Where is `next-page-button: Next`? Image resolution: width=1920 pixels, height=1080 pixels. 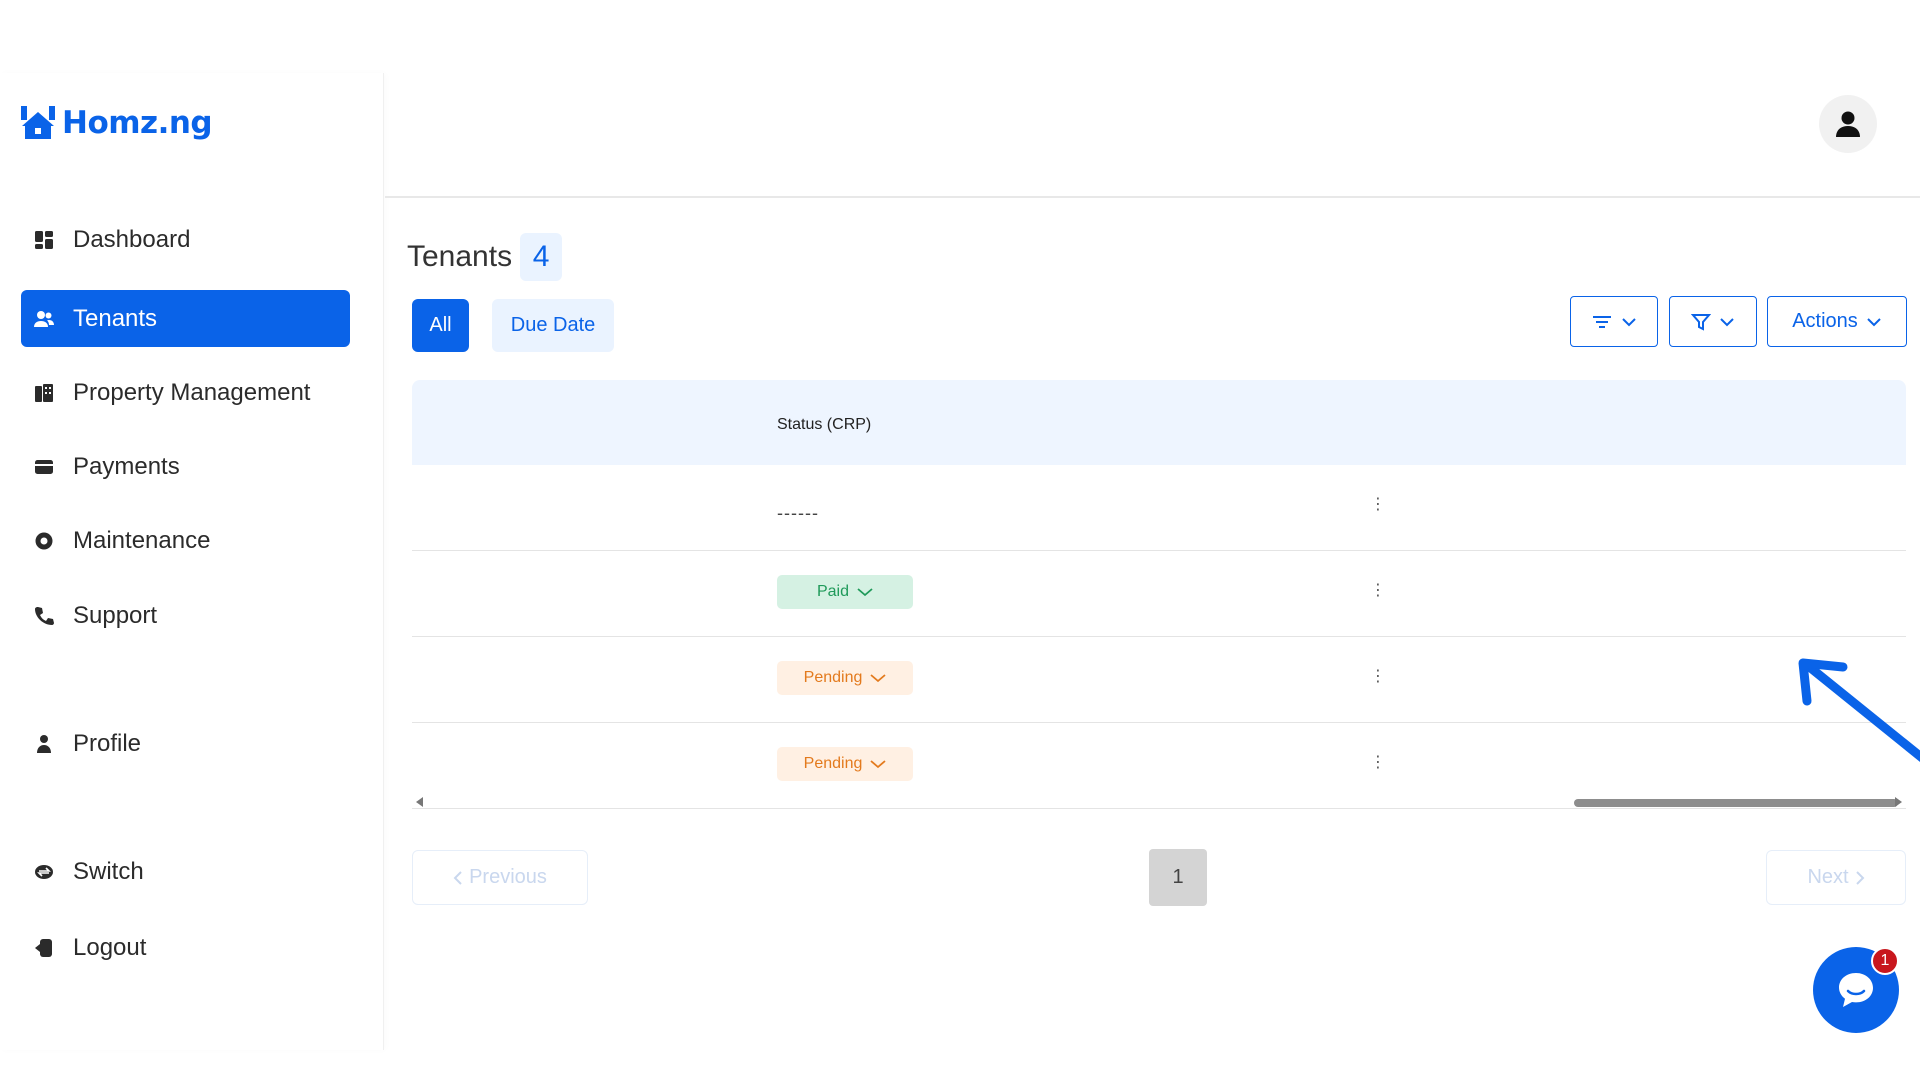
next-page-button: Next is located at coordinates (1836, 877).